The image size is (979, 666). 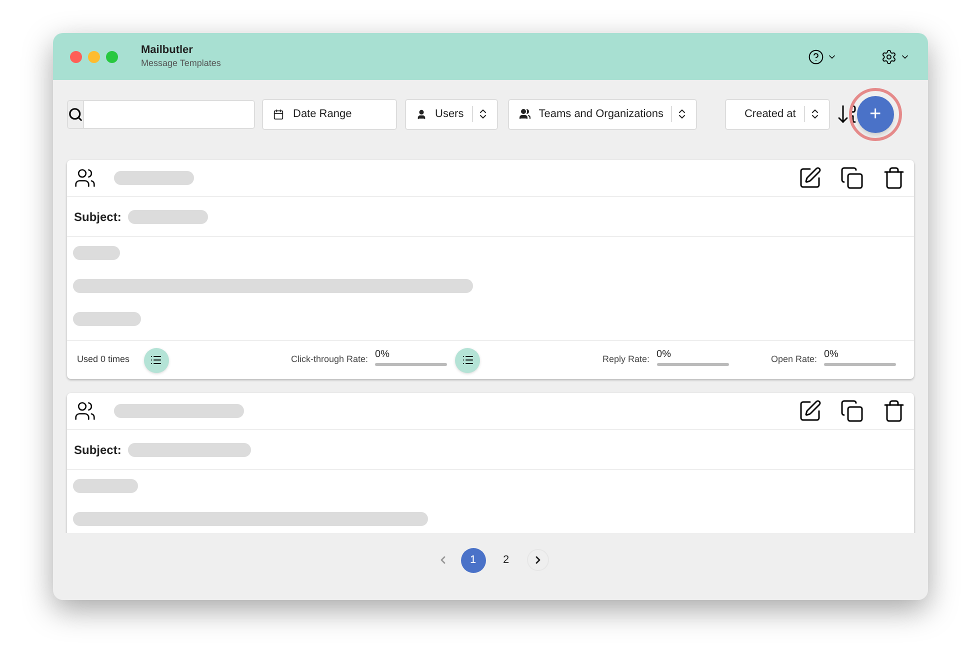 What do you see at coordinates (473, 560) in the screenshot?
I see `page-button: 1` at bounding box center [473, 560].